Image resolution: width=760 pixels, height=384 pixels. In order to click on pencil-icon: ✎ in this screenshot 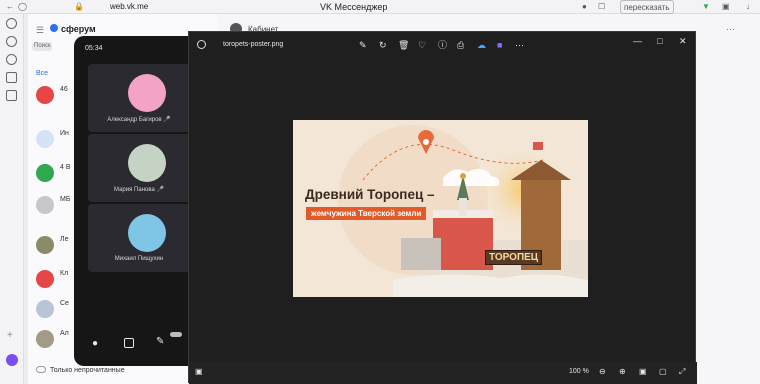, I will do `click(160, 341)`.